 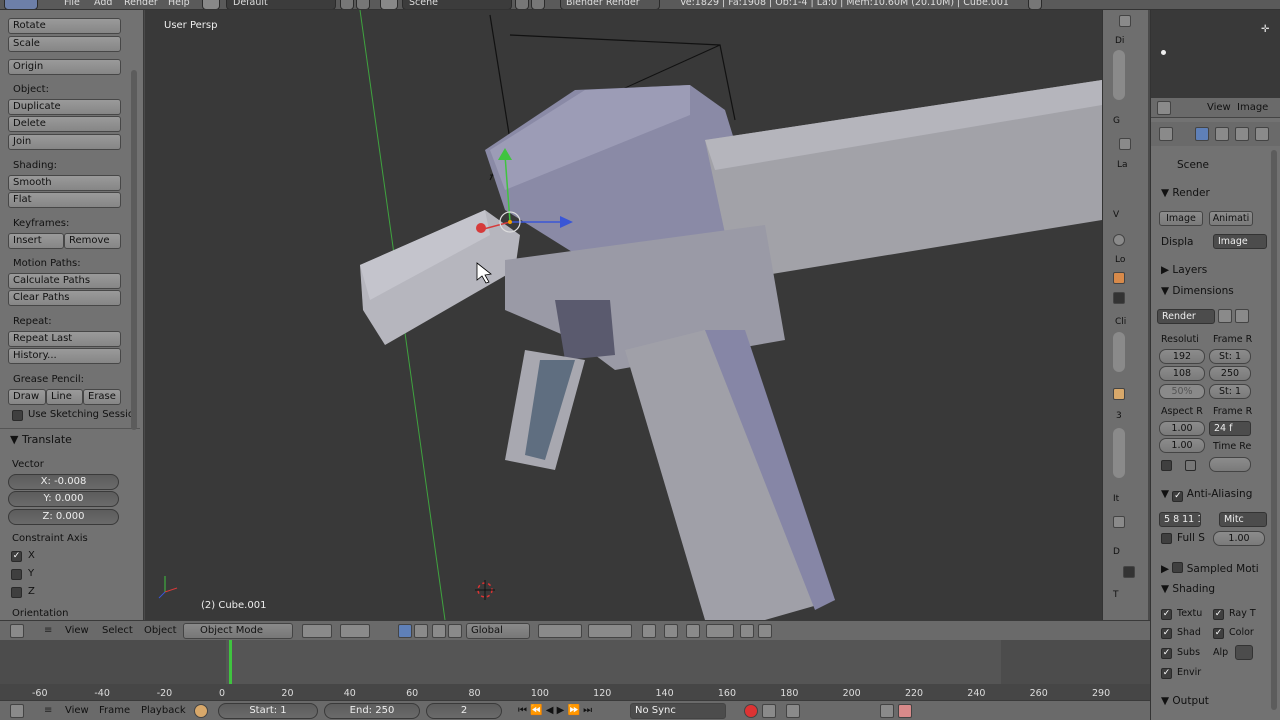 What do you see at coordinates (405, 631) in the screenshot?
I see `manipulator-toggle-icon` at bounding box center [405, 631].